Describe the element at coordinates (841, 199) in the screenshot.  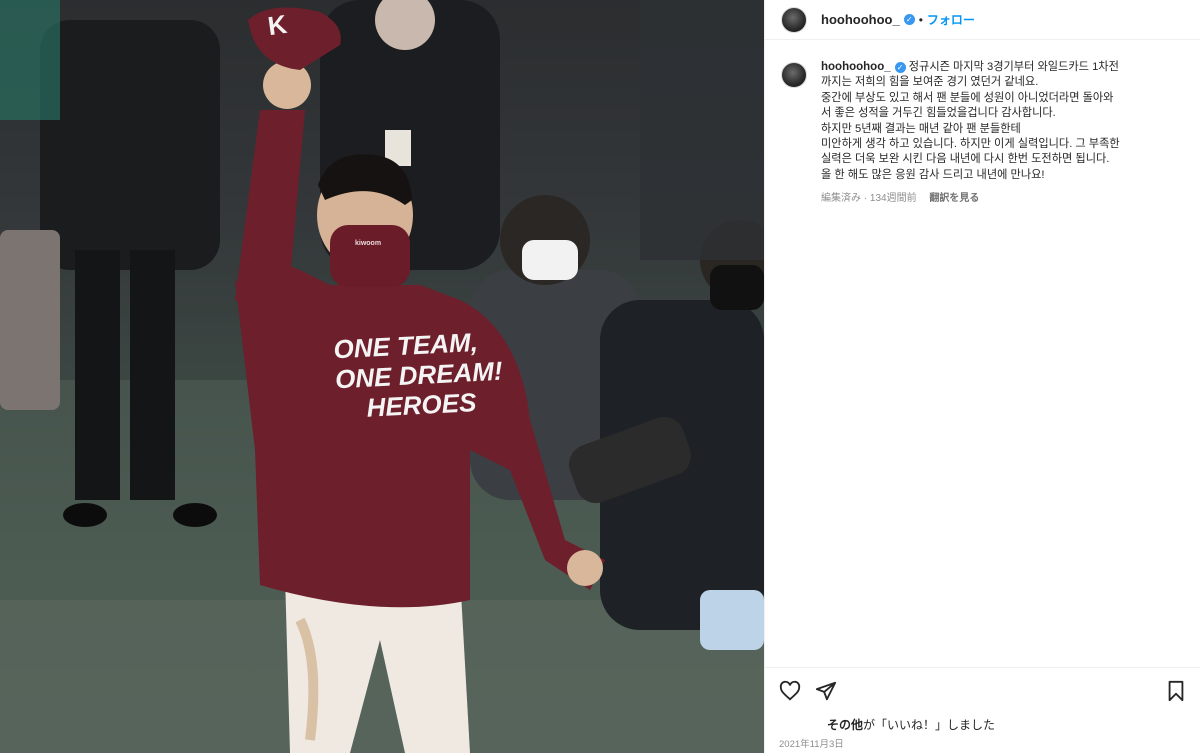
I see `edited-label: 編集済み` at that location.